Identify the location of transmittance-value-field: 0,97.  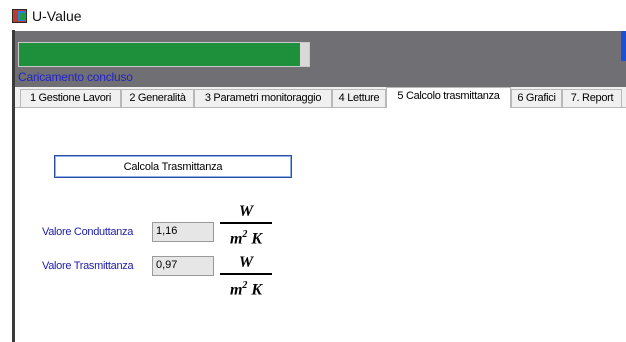
(183, 266).